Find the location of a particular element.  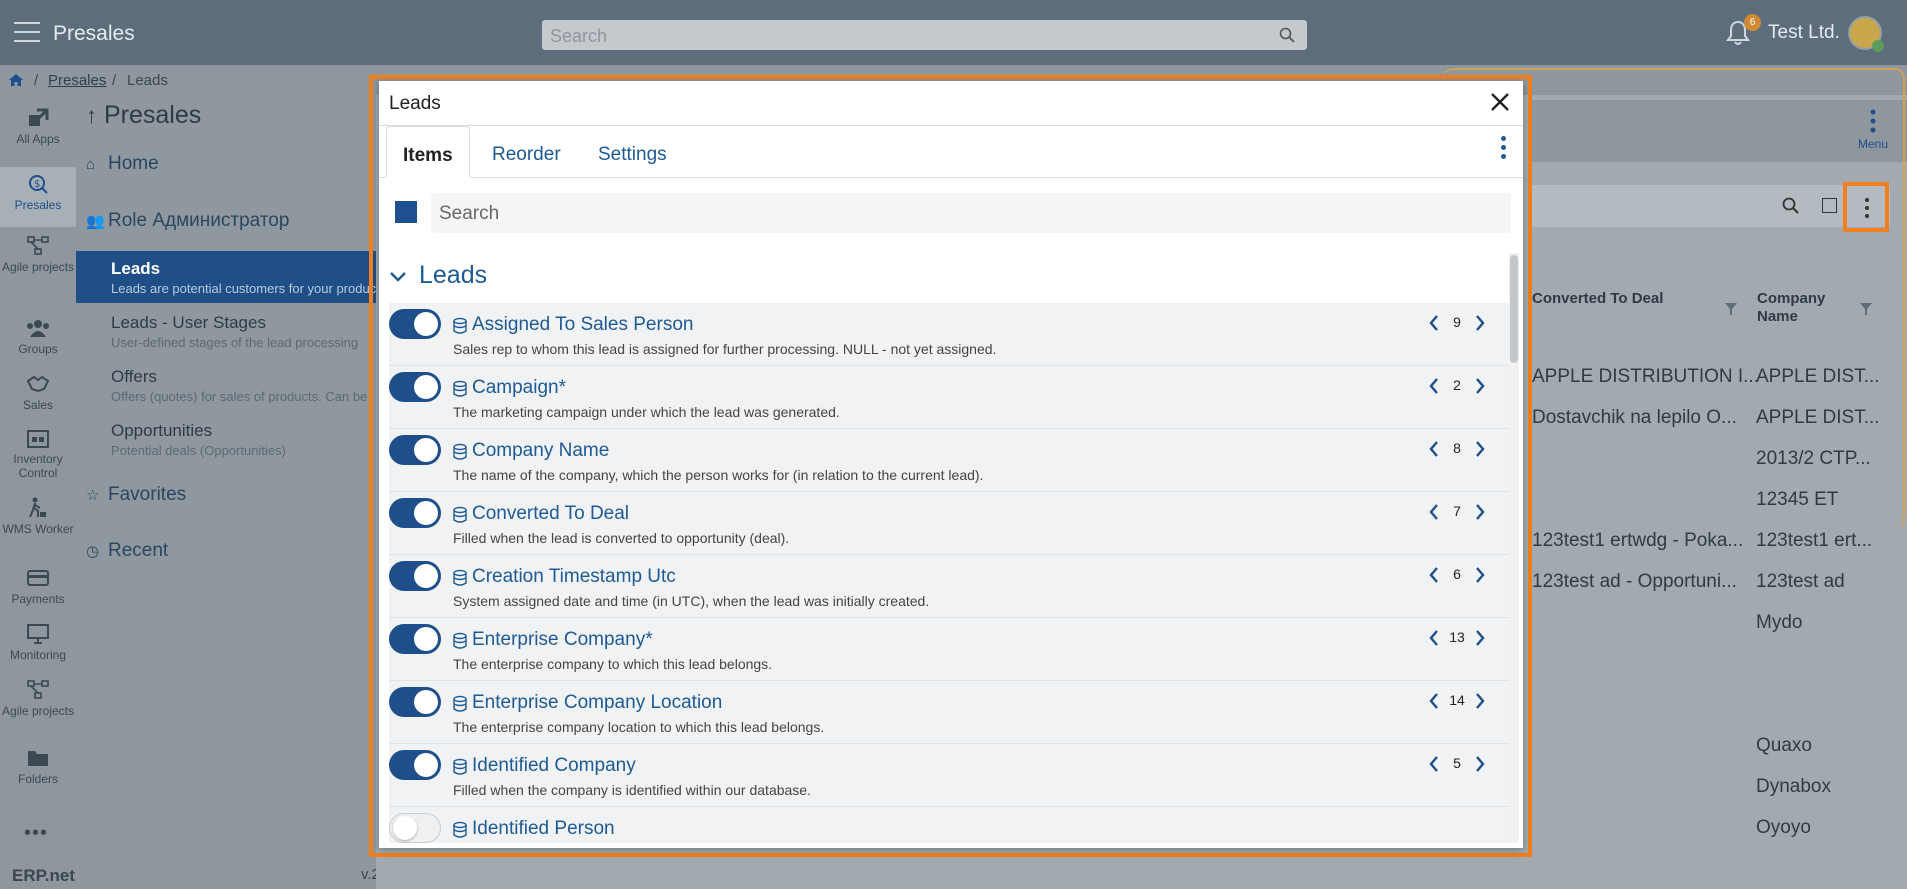

tab-reorder: Reorder is located at coordinates (526, 152).